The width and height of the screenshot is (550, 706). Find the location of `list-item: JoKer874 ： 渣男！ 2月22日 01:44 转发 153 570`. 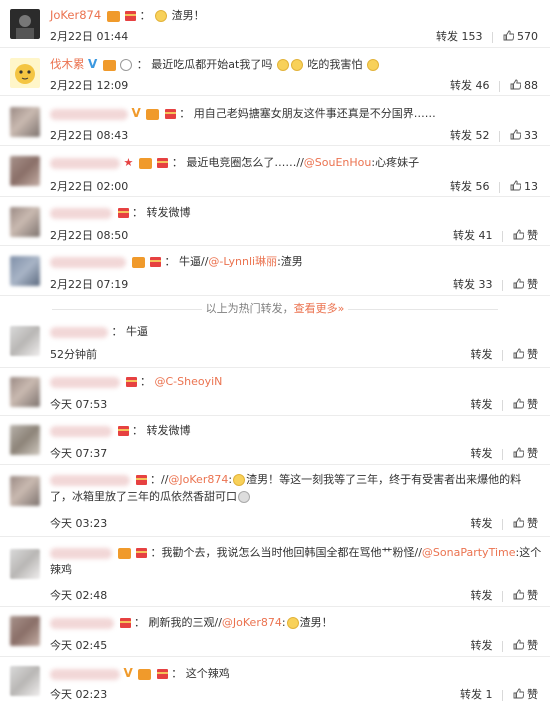

list-item: JoKer874 ： 渣男！ 2月22日 01:44 转发 153 570 is located at coordinates (275, 24).